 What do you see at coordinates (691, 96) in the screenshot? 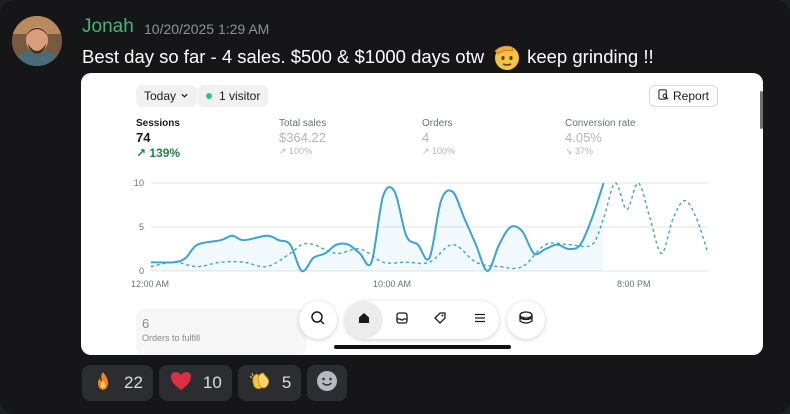
I see `report-label: Report` at bounding box center [691, 96].